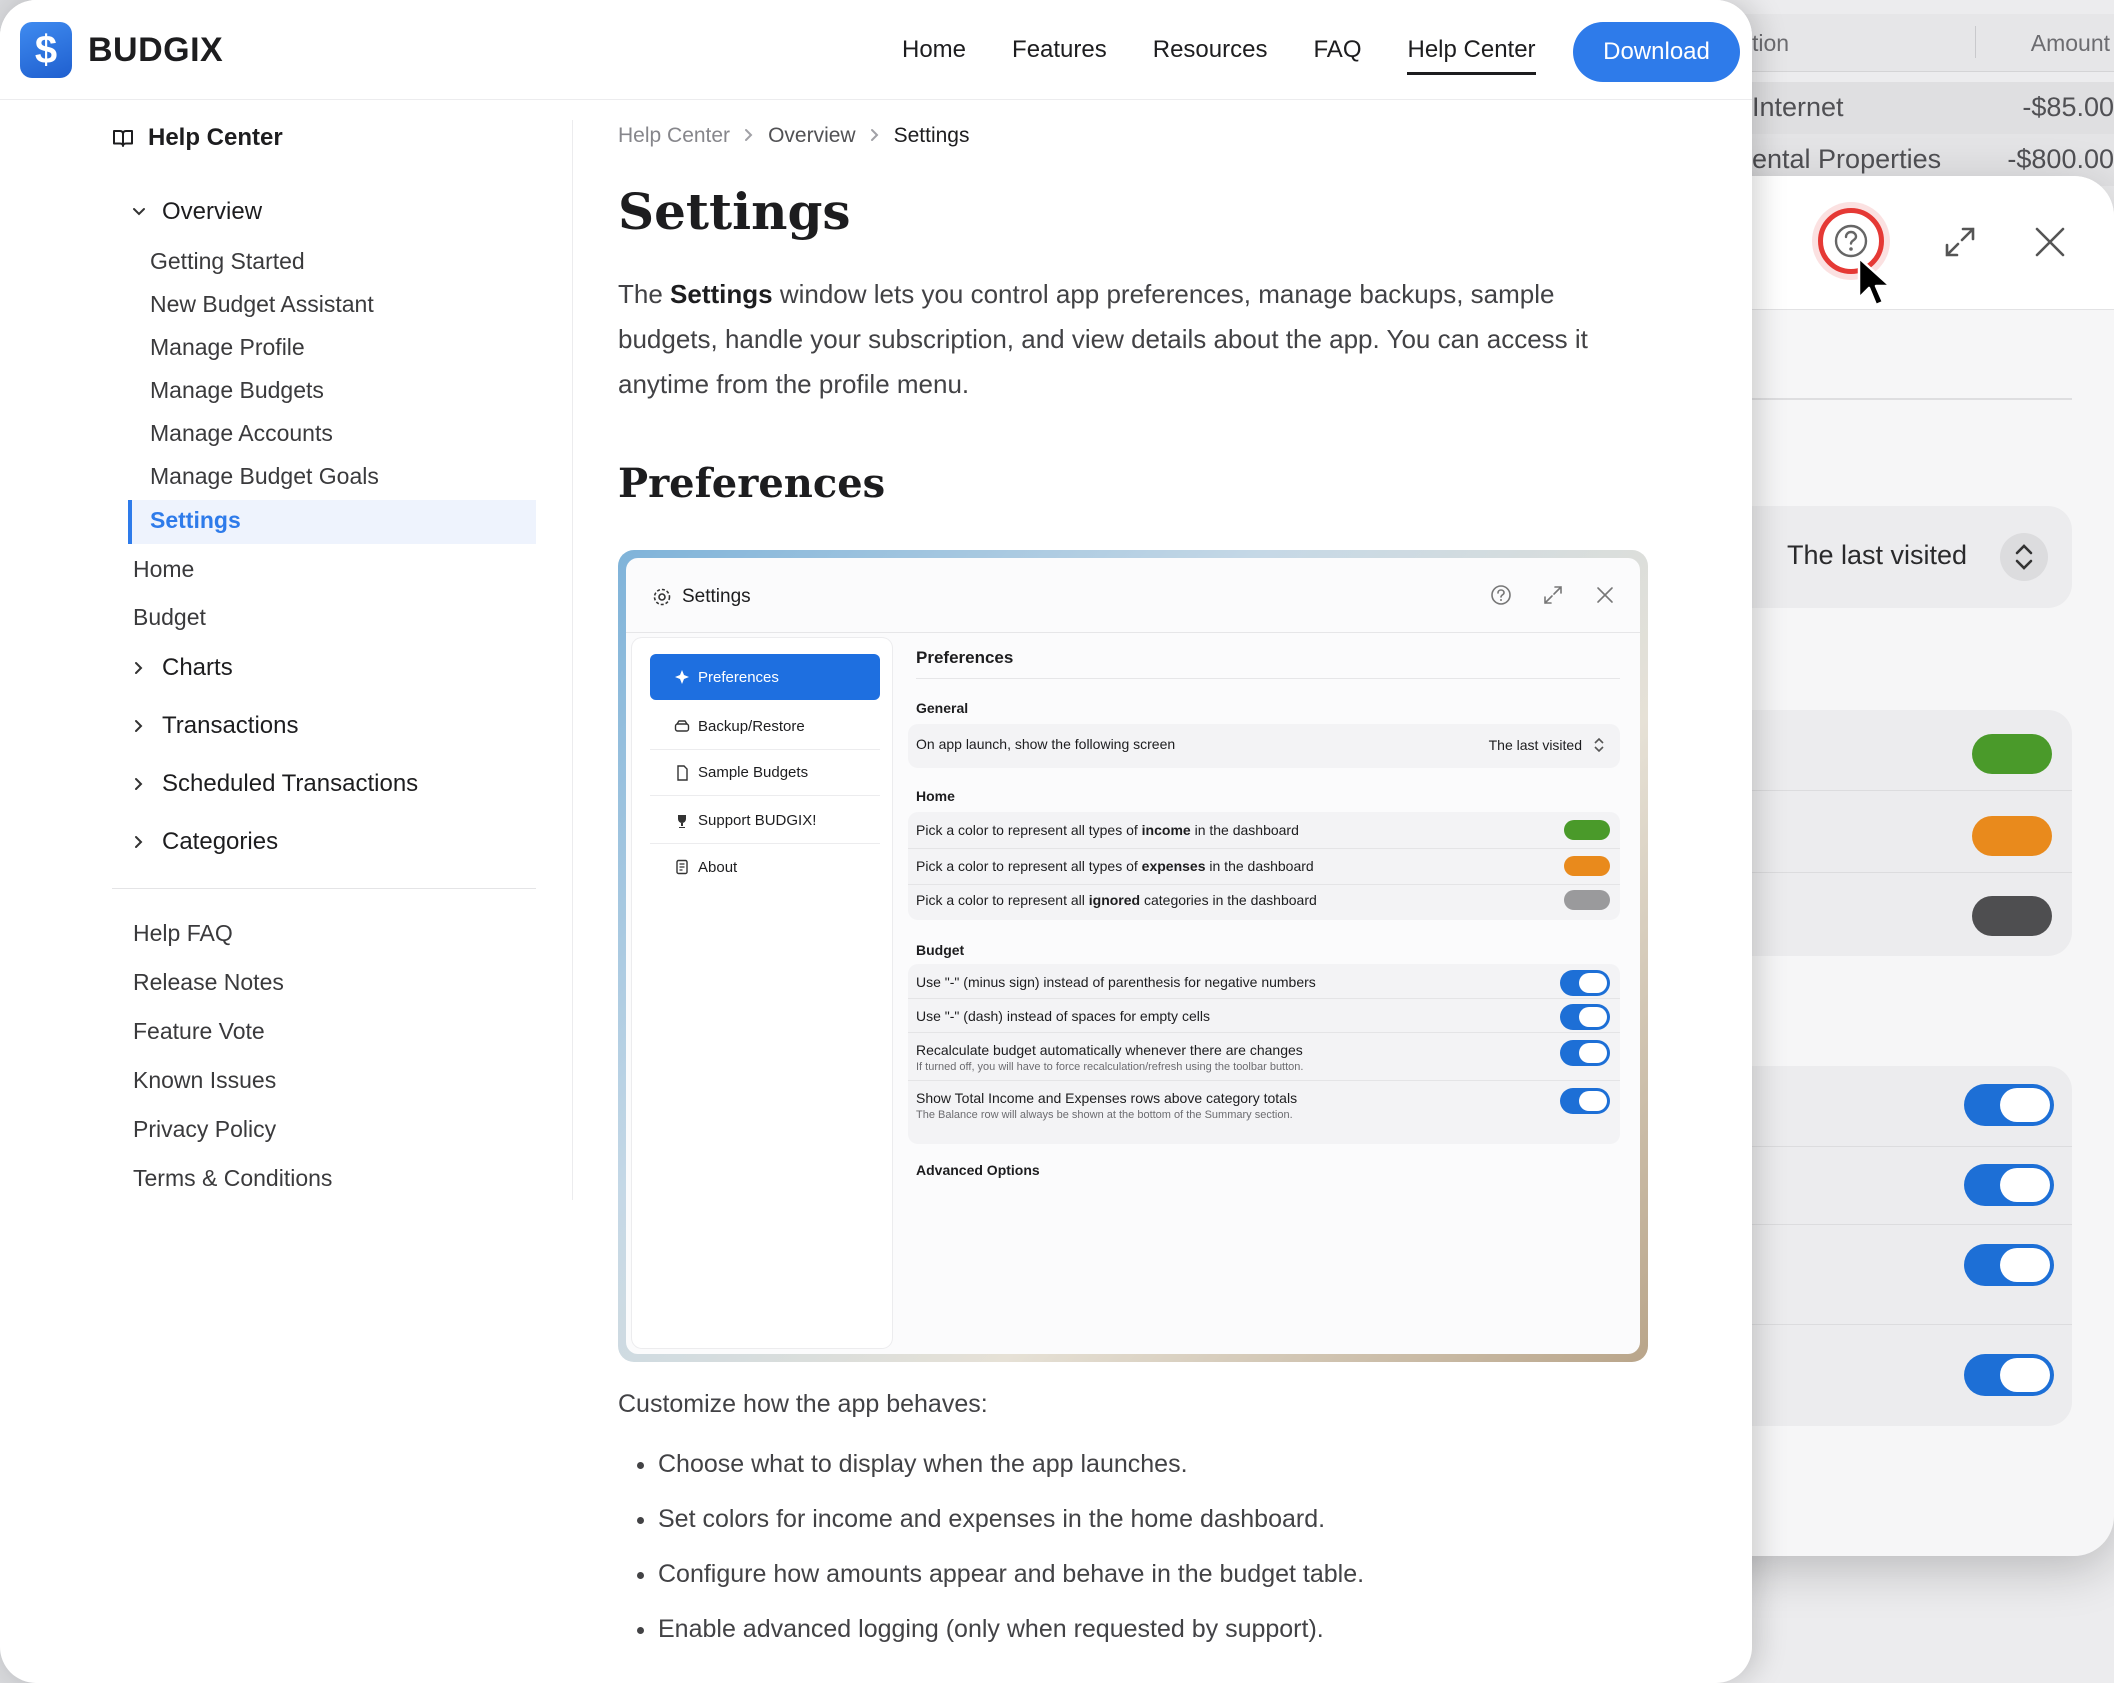 This screenshot has height=1683, width=2114. I want to click on close-dialog-button, so click(2050, 242).